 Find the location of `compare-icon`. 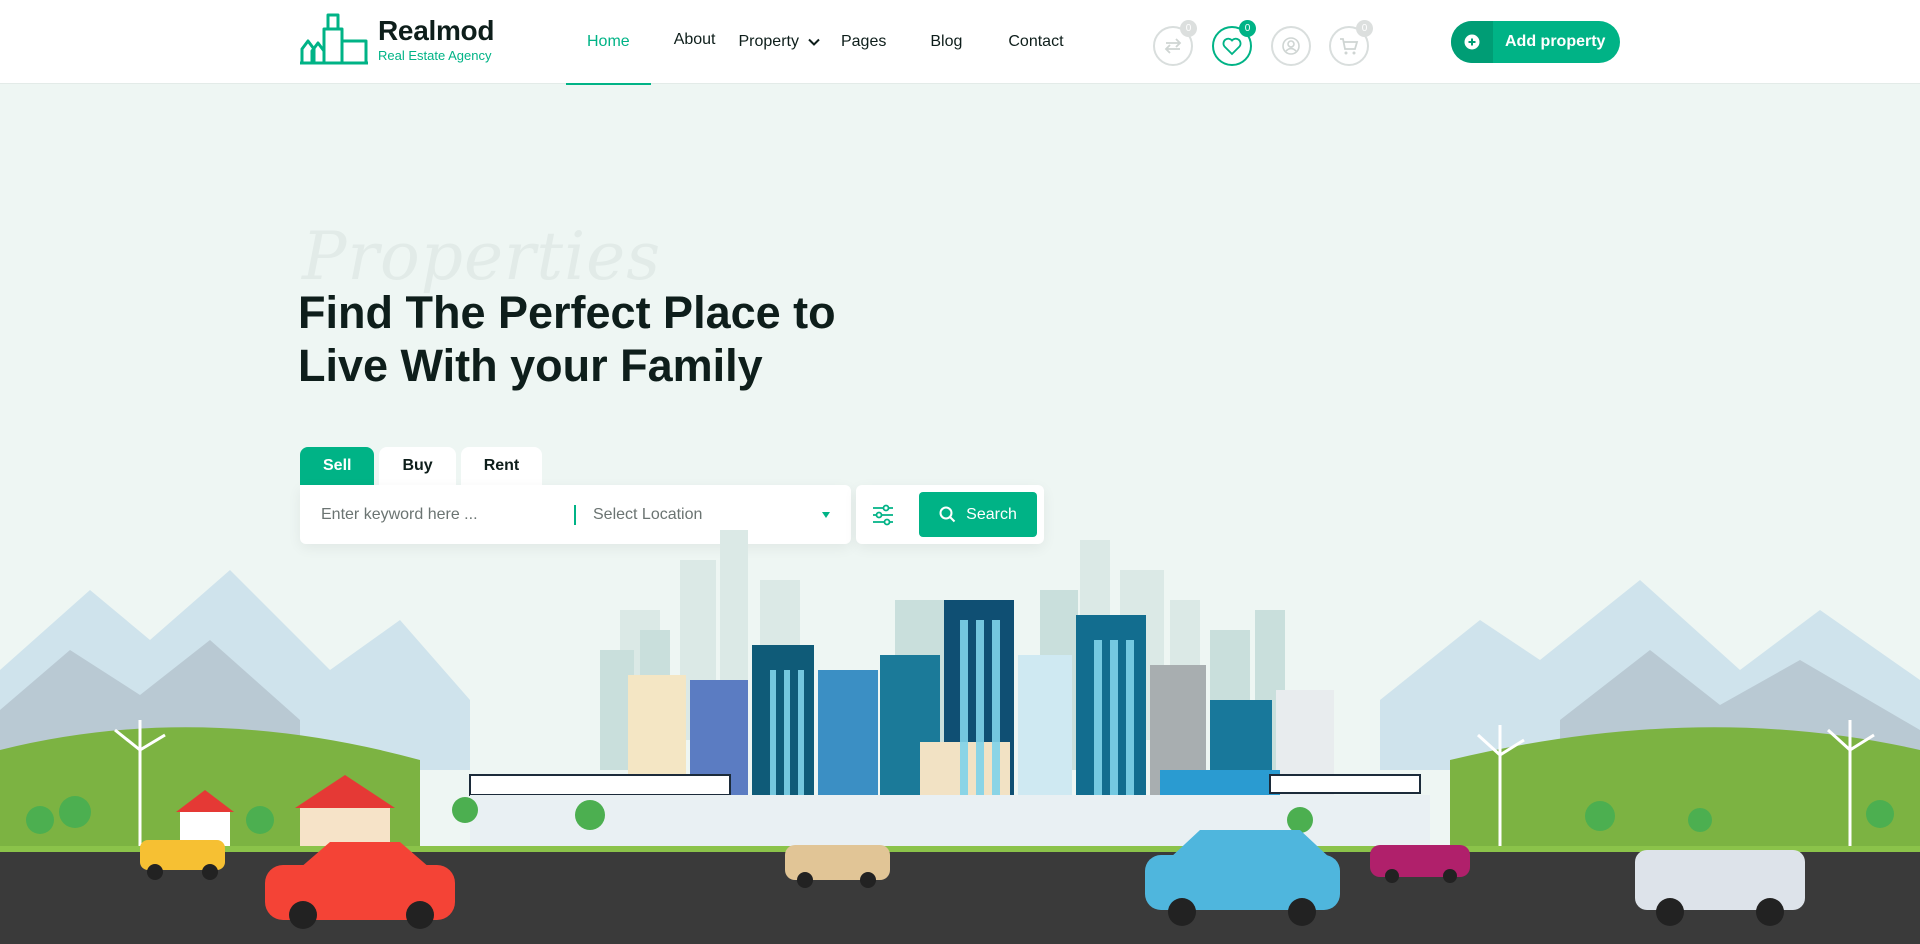

compare-icon is located at coordinates (1173, 46).